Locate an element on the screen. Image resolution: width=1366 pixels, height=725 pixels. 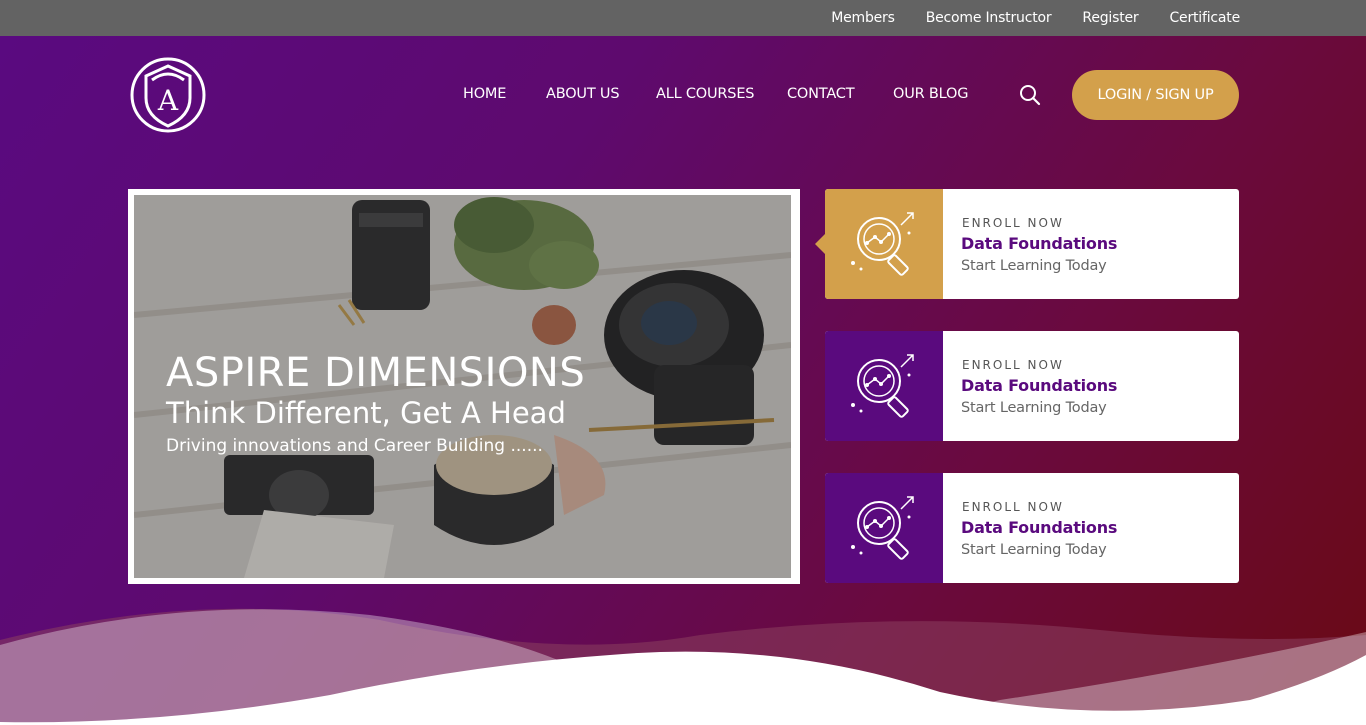
nav-about-us: ABOUT US is located at coordinates (583, 94).